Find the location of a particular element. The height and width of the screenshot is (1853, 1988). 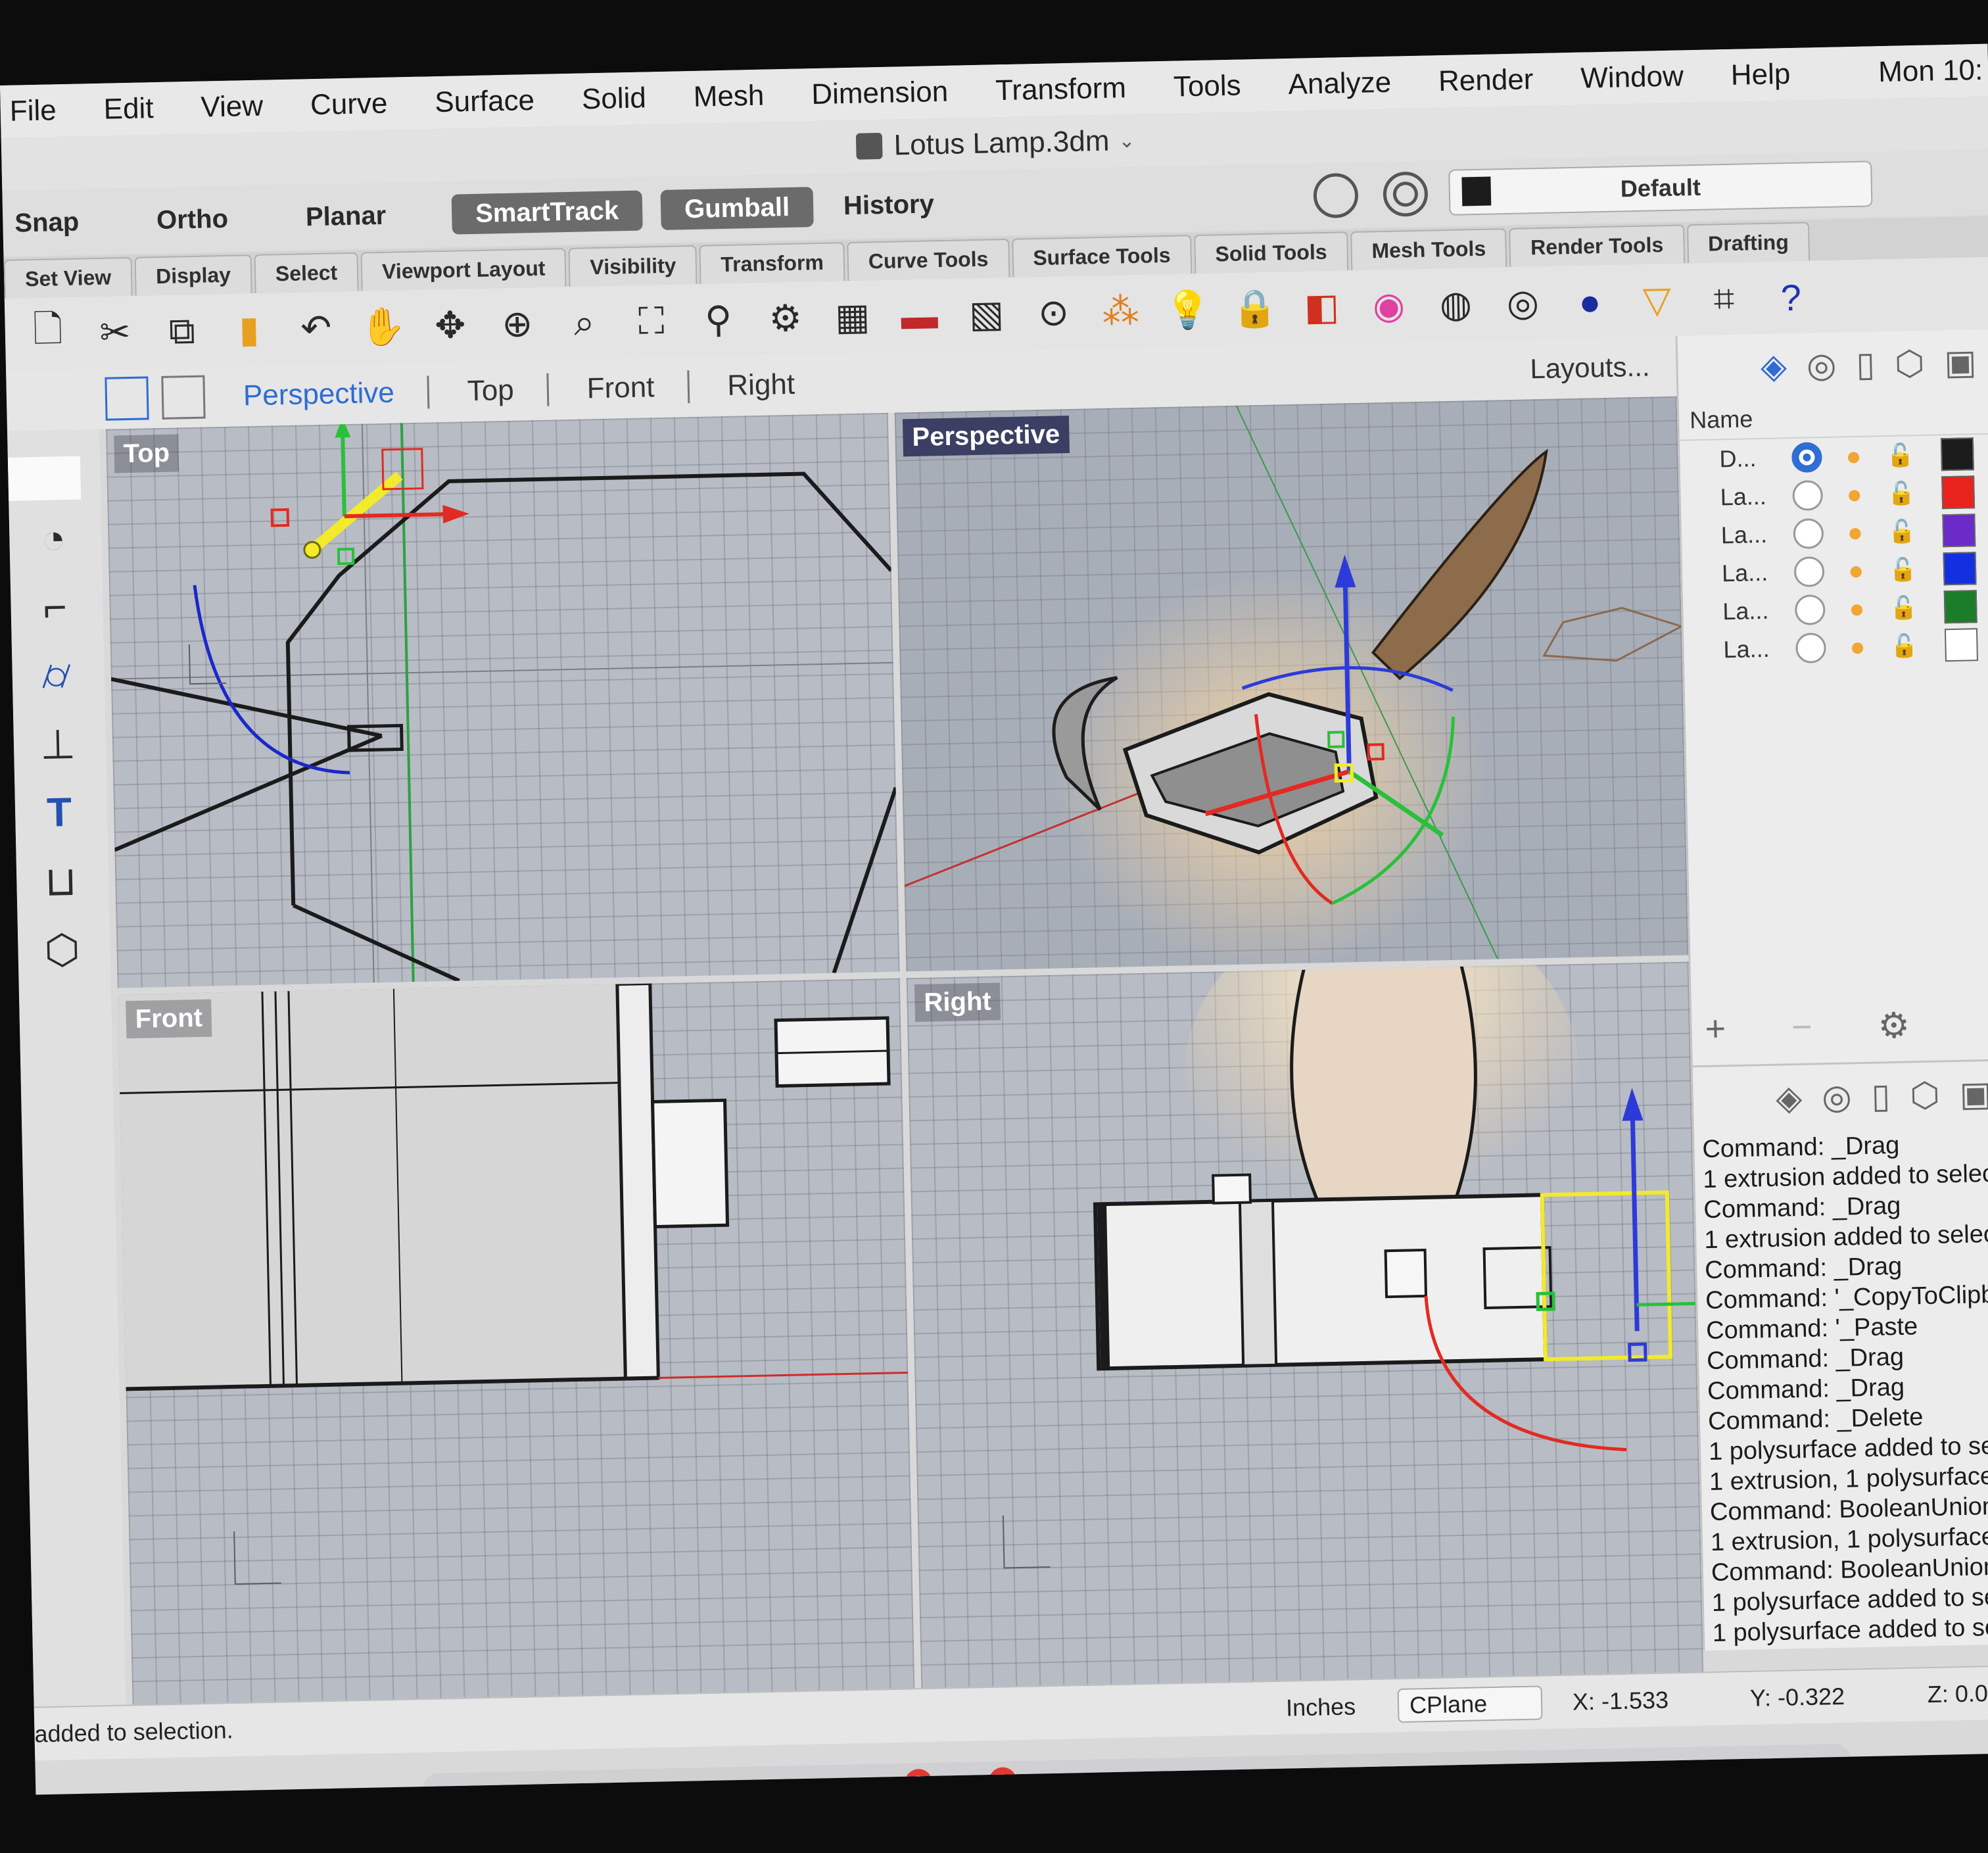

tab-front: Front is located at coordinates (638, 388).